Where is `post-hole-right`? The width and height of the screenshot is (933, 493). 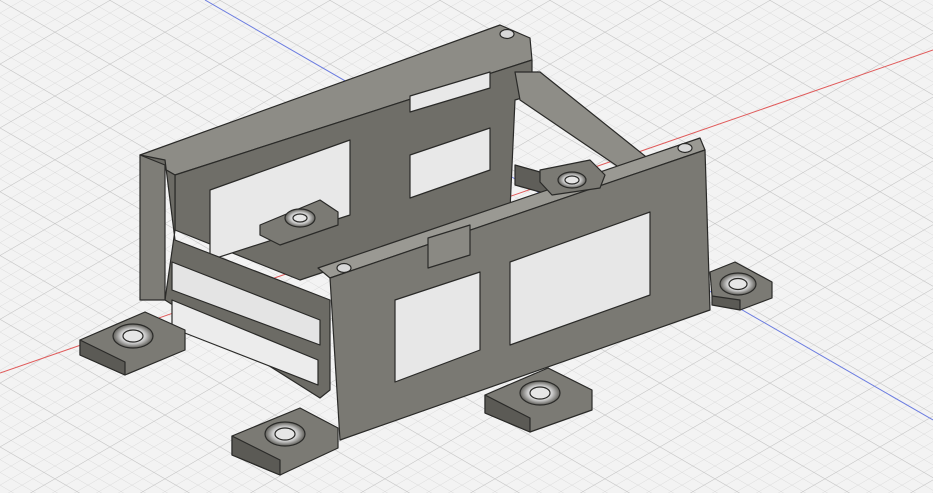 post-hole-right is located at coordinates (685, 148).